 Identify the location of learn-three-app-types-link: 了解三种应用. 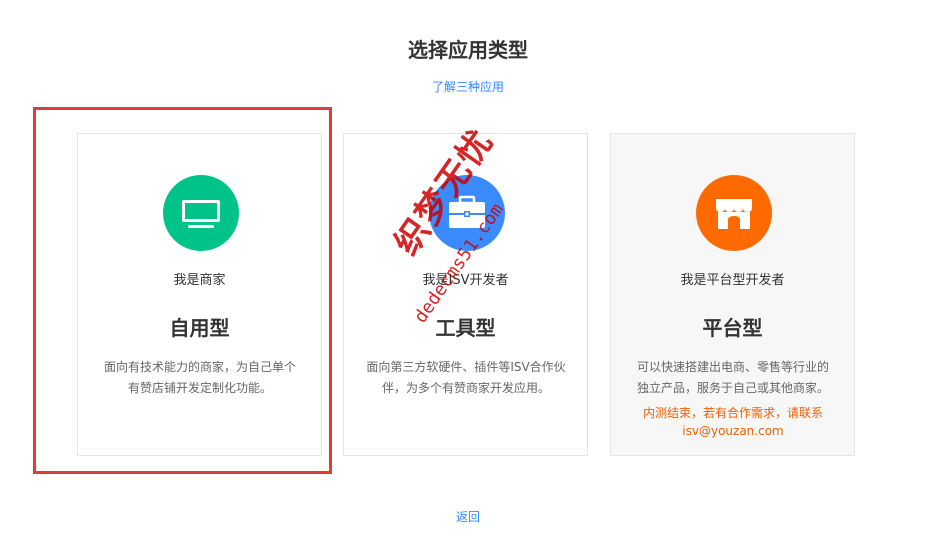
(468, 87).